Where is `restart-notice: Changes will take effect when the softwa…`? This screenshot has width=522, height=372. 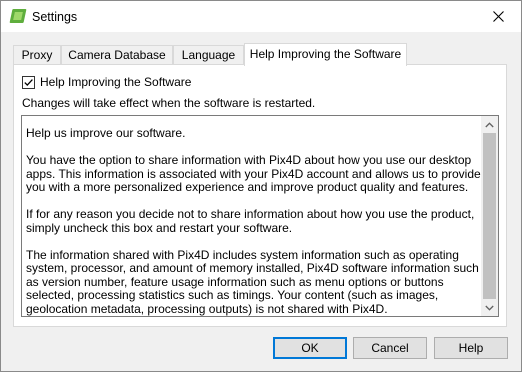
restart-notice: Changes will take effect when the softwa… is located at coordinates (169, 103).